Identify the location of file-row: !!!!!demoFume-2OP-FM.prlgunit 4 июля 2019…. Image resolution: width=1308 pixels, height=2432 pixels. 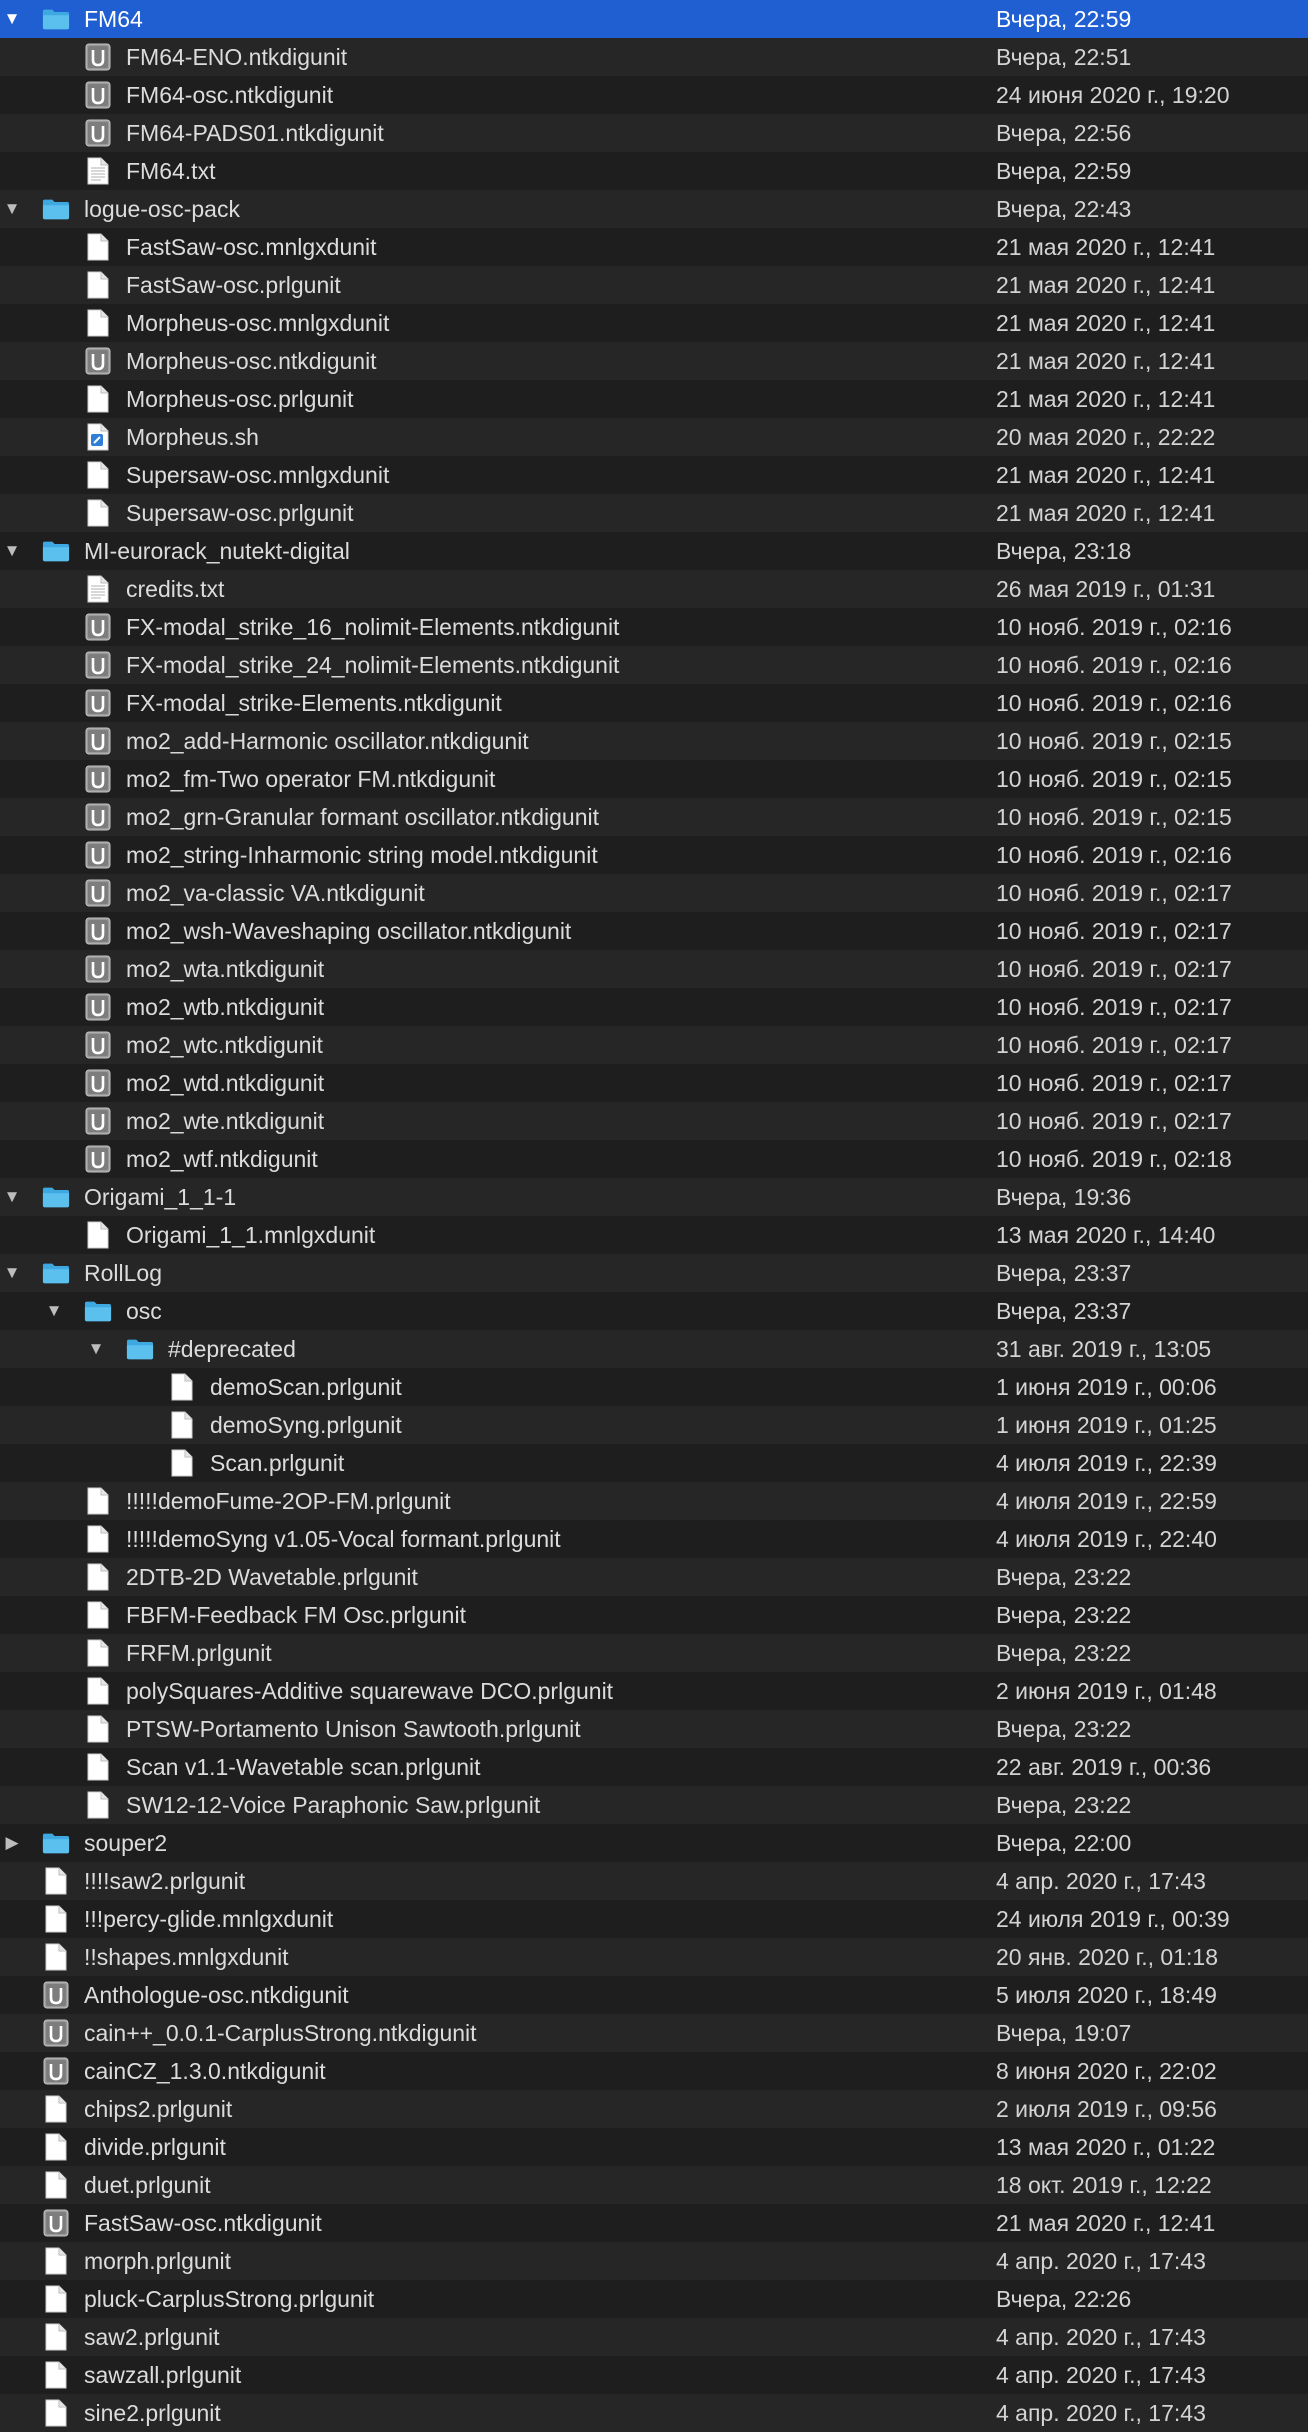
(654, 1501).